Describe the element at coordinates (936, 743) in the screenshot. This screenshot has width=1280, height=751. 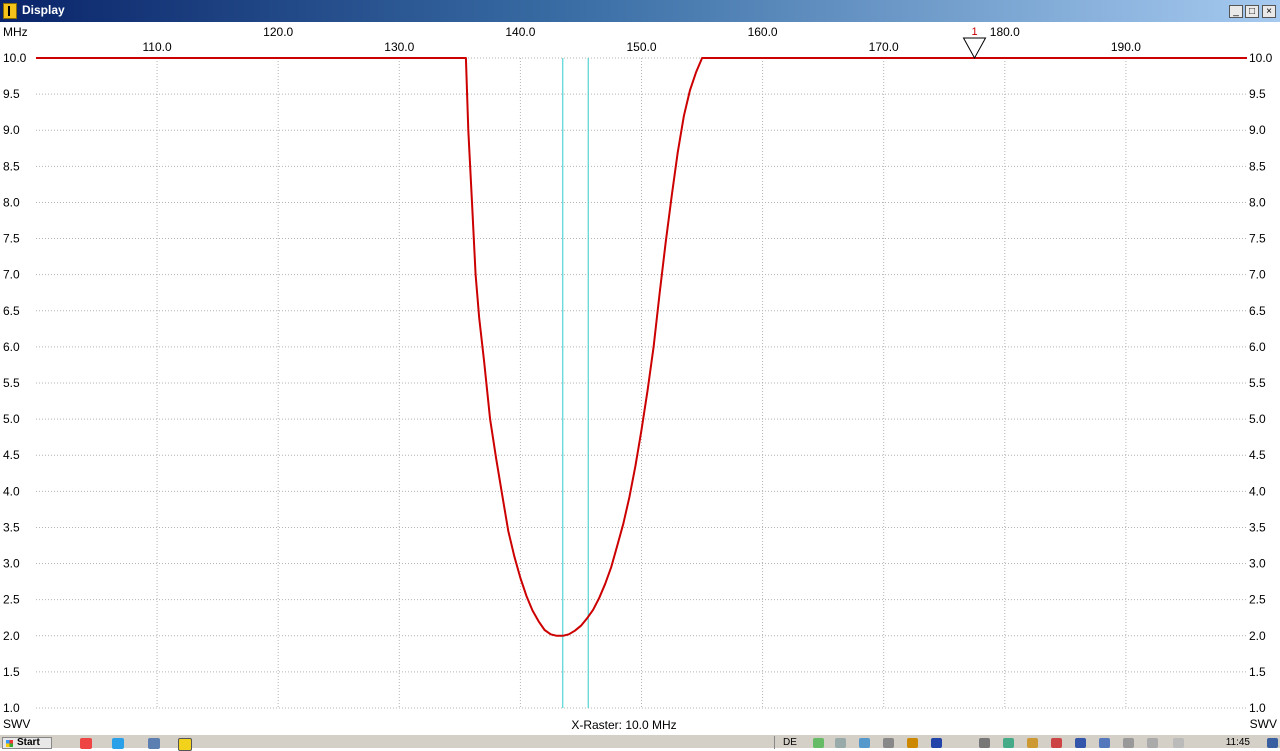
I see `bluetooth-icon` at that location.